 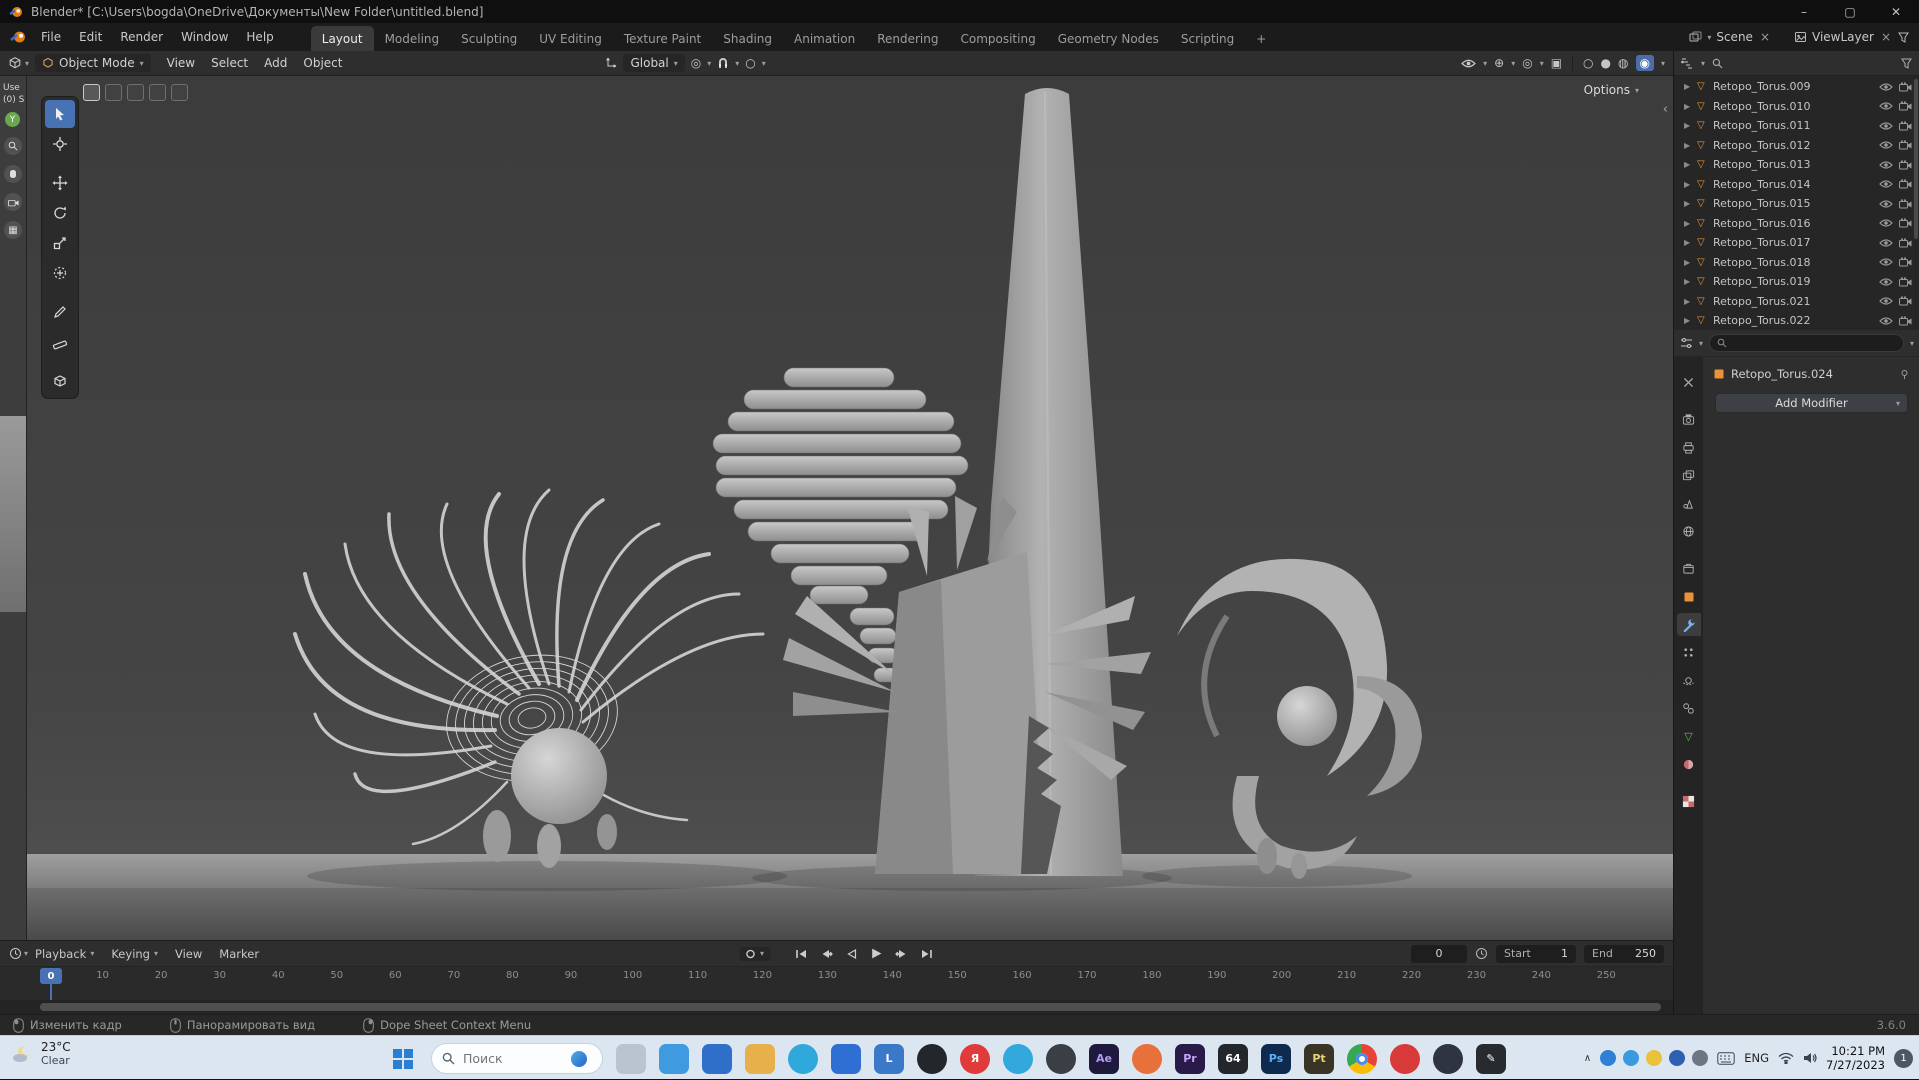 I want to click on timeline-scrollbar-thumb, so click(x=850, y=1007).